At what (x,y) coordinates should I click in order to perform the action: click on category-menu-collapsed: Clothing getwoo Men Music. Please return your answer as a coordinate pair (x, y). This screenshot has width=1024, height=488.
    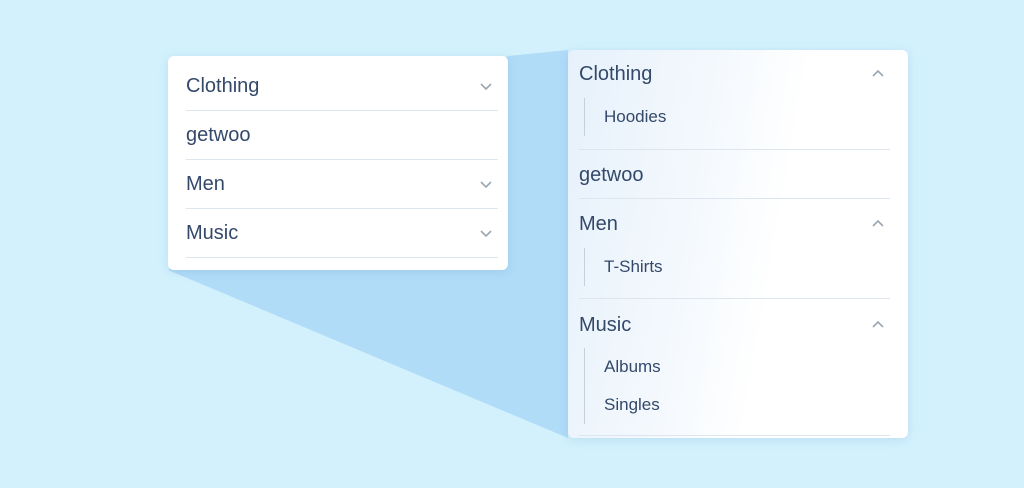
    Looking at the image, I should click on (338, 163).